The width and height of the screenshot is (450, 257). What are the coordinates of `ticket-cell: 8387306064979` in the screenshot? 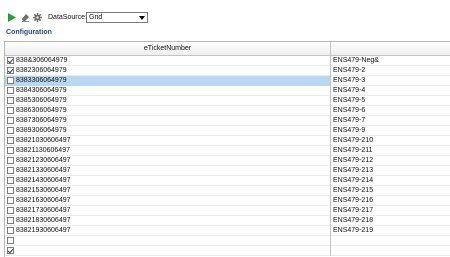 It's located at (168, 121).